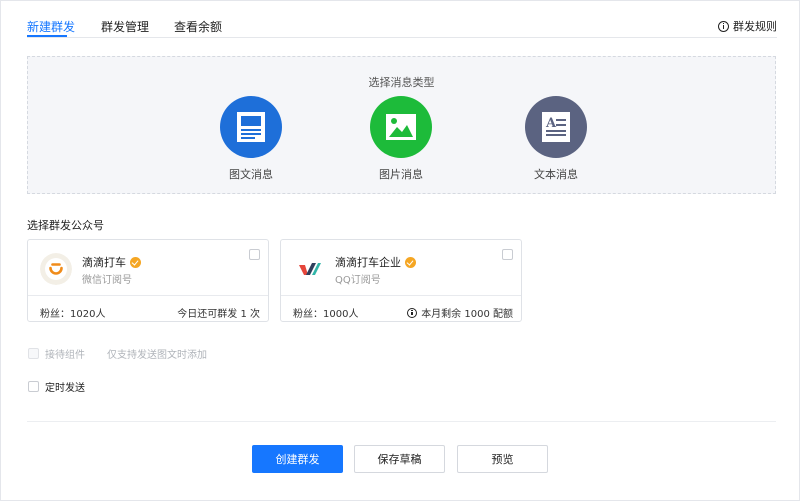 The image size is (800, 501). I want to click on divider, so click(401, 421).